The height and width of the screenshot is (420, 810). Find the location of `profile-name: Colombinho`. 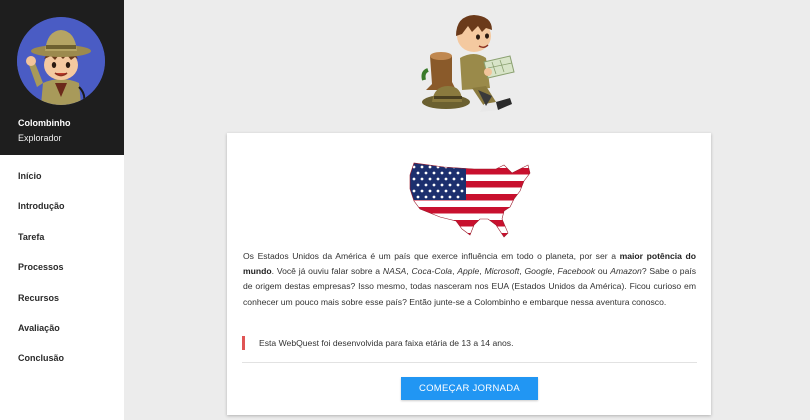

profile-name: Colombinho is located at coordinates (44, 123).